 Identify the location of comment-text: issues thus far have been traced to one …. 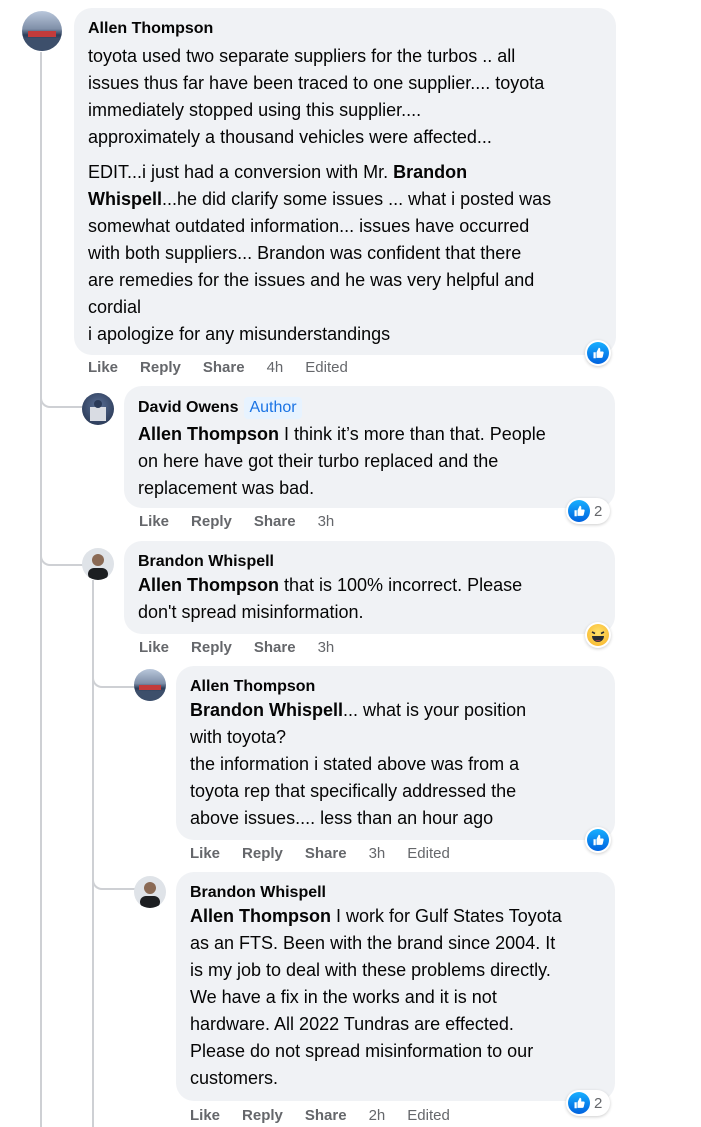
(316, 83).